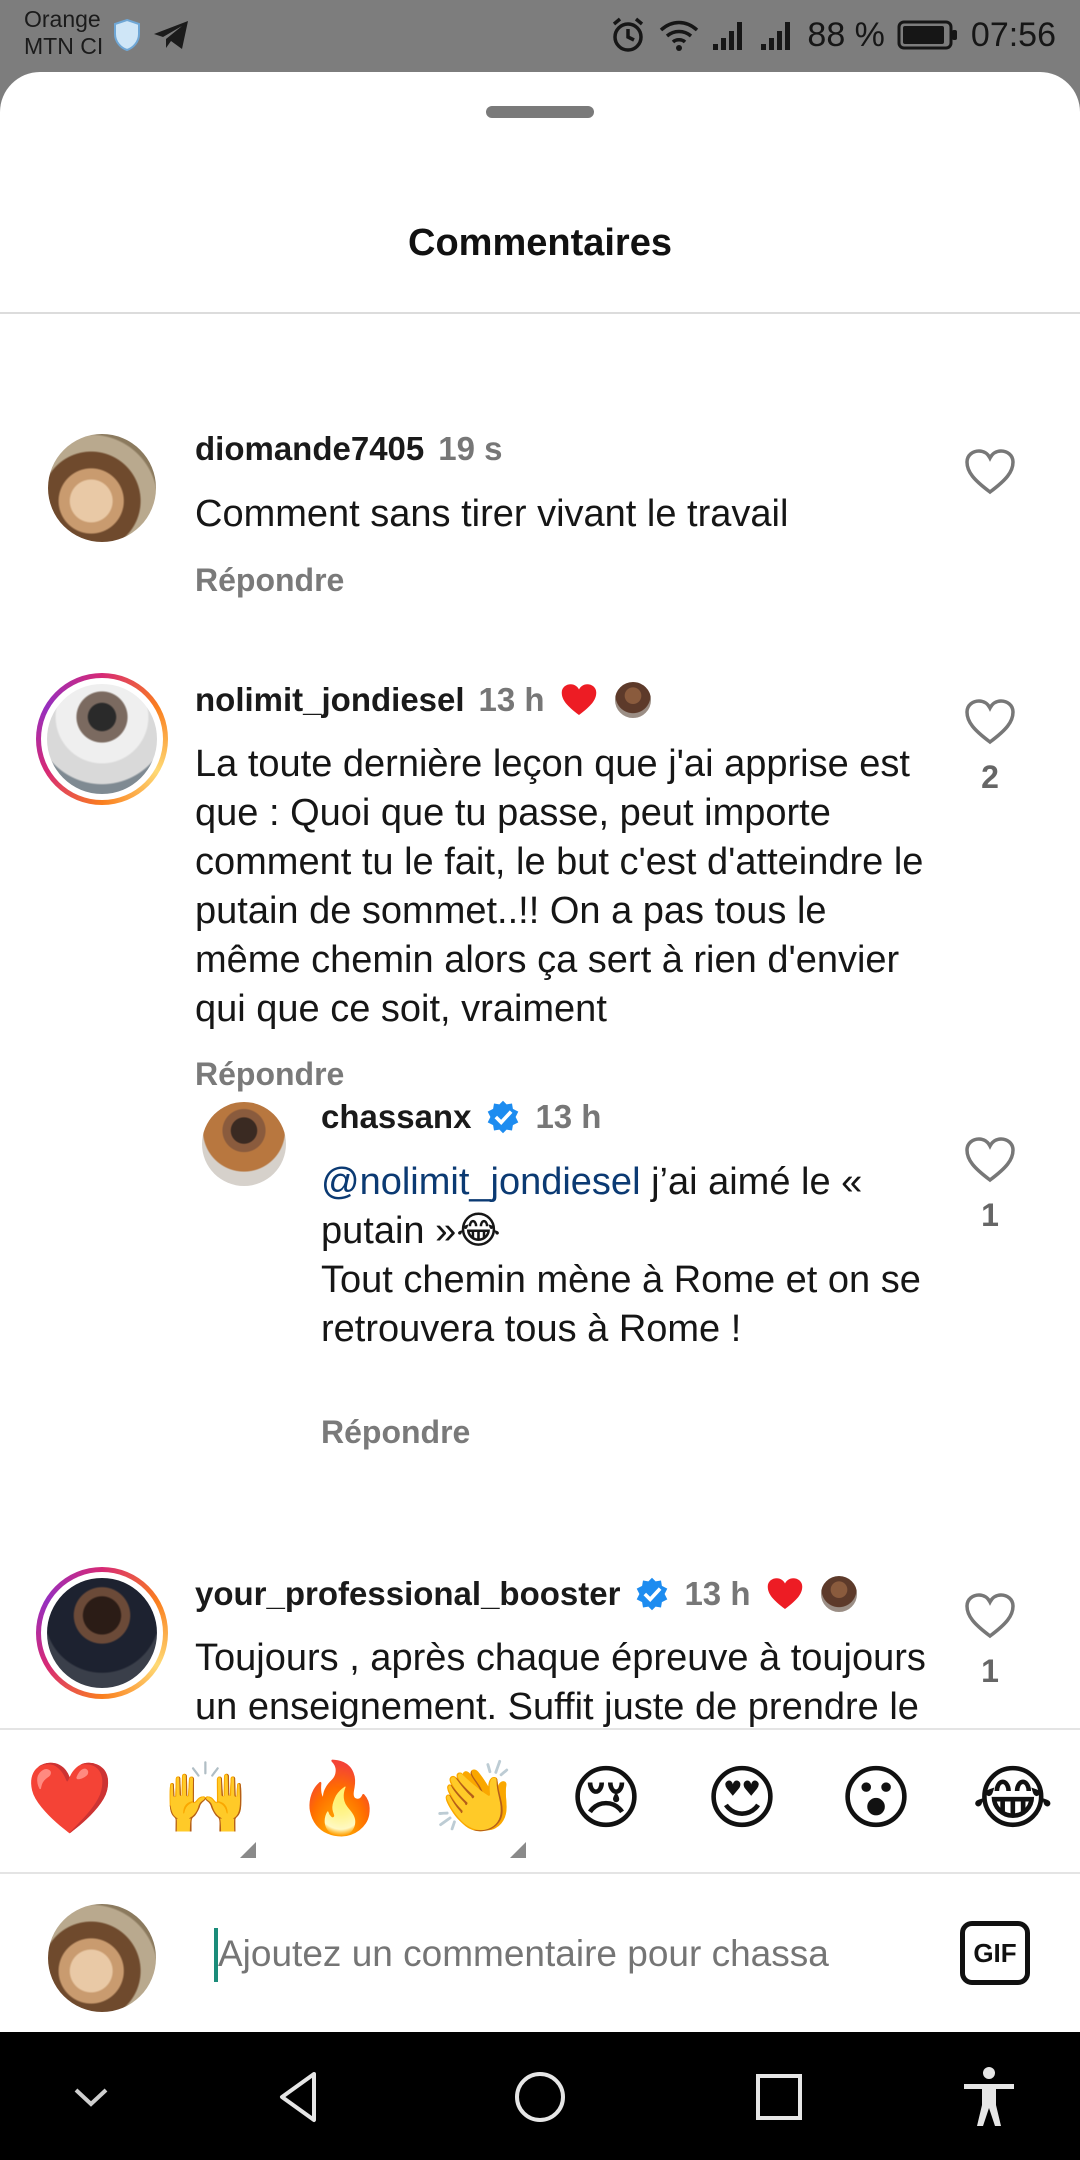 Image resolution: width=1080 pixels, height=2160 pixels. What do you see at coordinates (171, 35) in the screenshot?
I see `telegram-icon` at bounding box center [171, 35].